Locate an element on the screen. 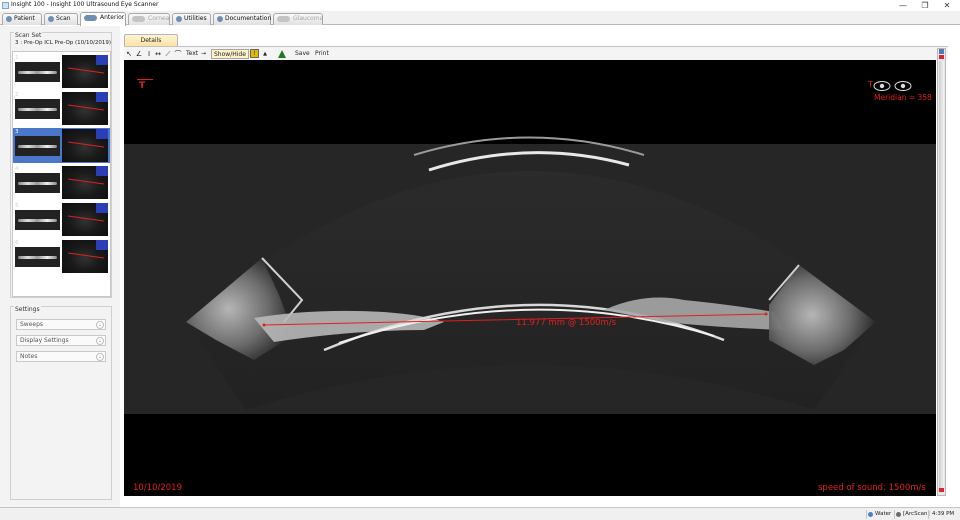 The image size is (960, 520). measurement-label: 11.977 mm @ 1500m/s is located at coordinates (566, 323).